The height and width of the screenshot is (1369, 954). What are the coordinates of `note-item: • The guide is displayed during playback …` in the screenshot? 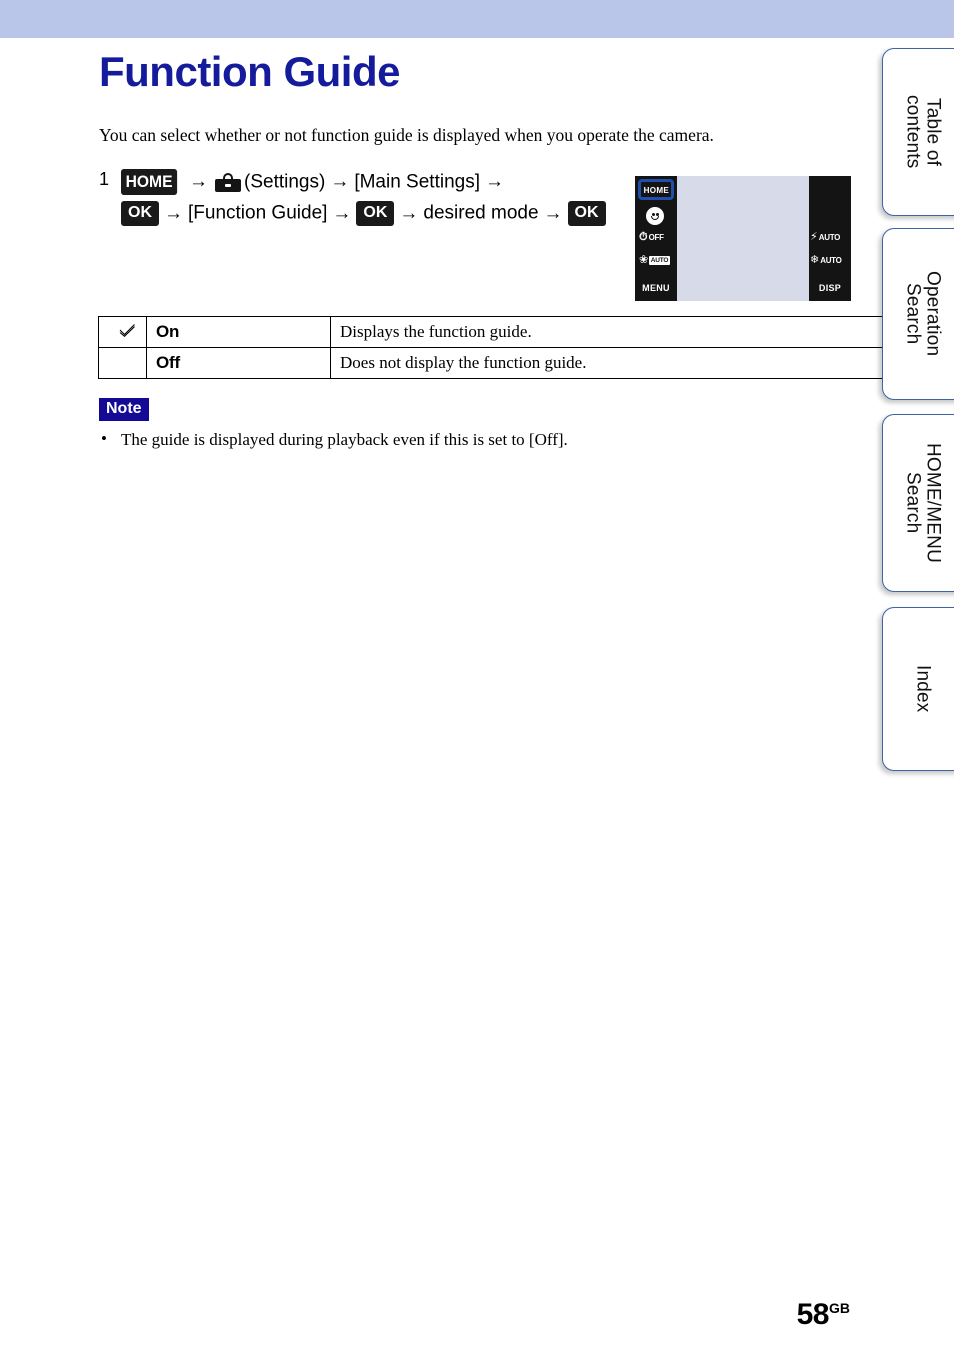 It's located at (449, 439).